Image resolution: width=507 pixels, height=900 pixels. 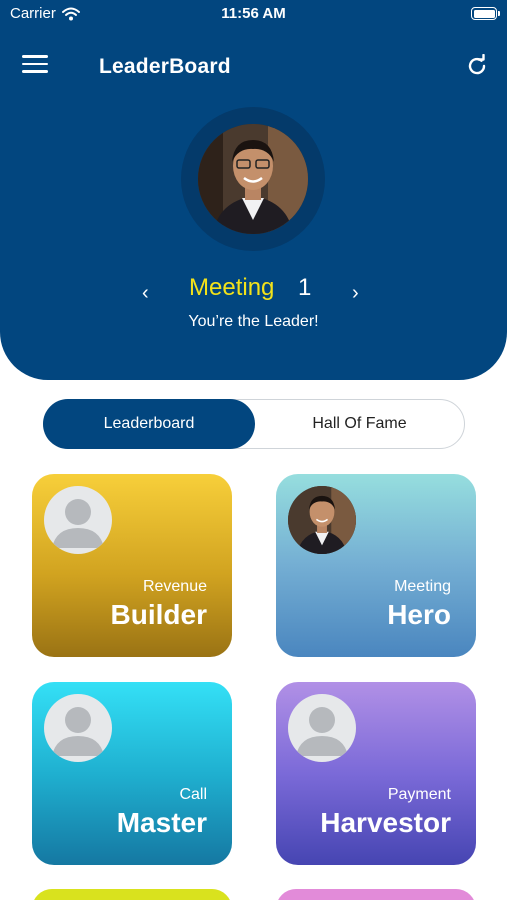 What do you see at coordinates (158, 614) in the screenshot?
I see `card-title: Builder` at bounding box center [158, 614].